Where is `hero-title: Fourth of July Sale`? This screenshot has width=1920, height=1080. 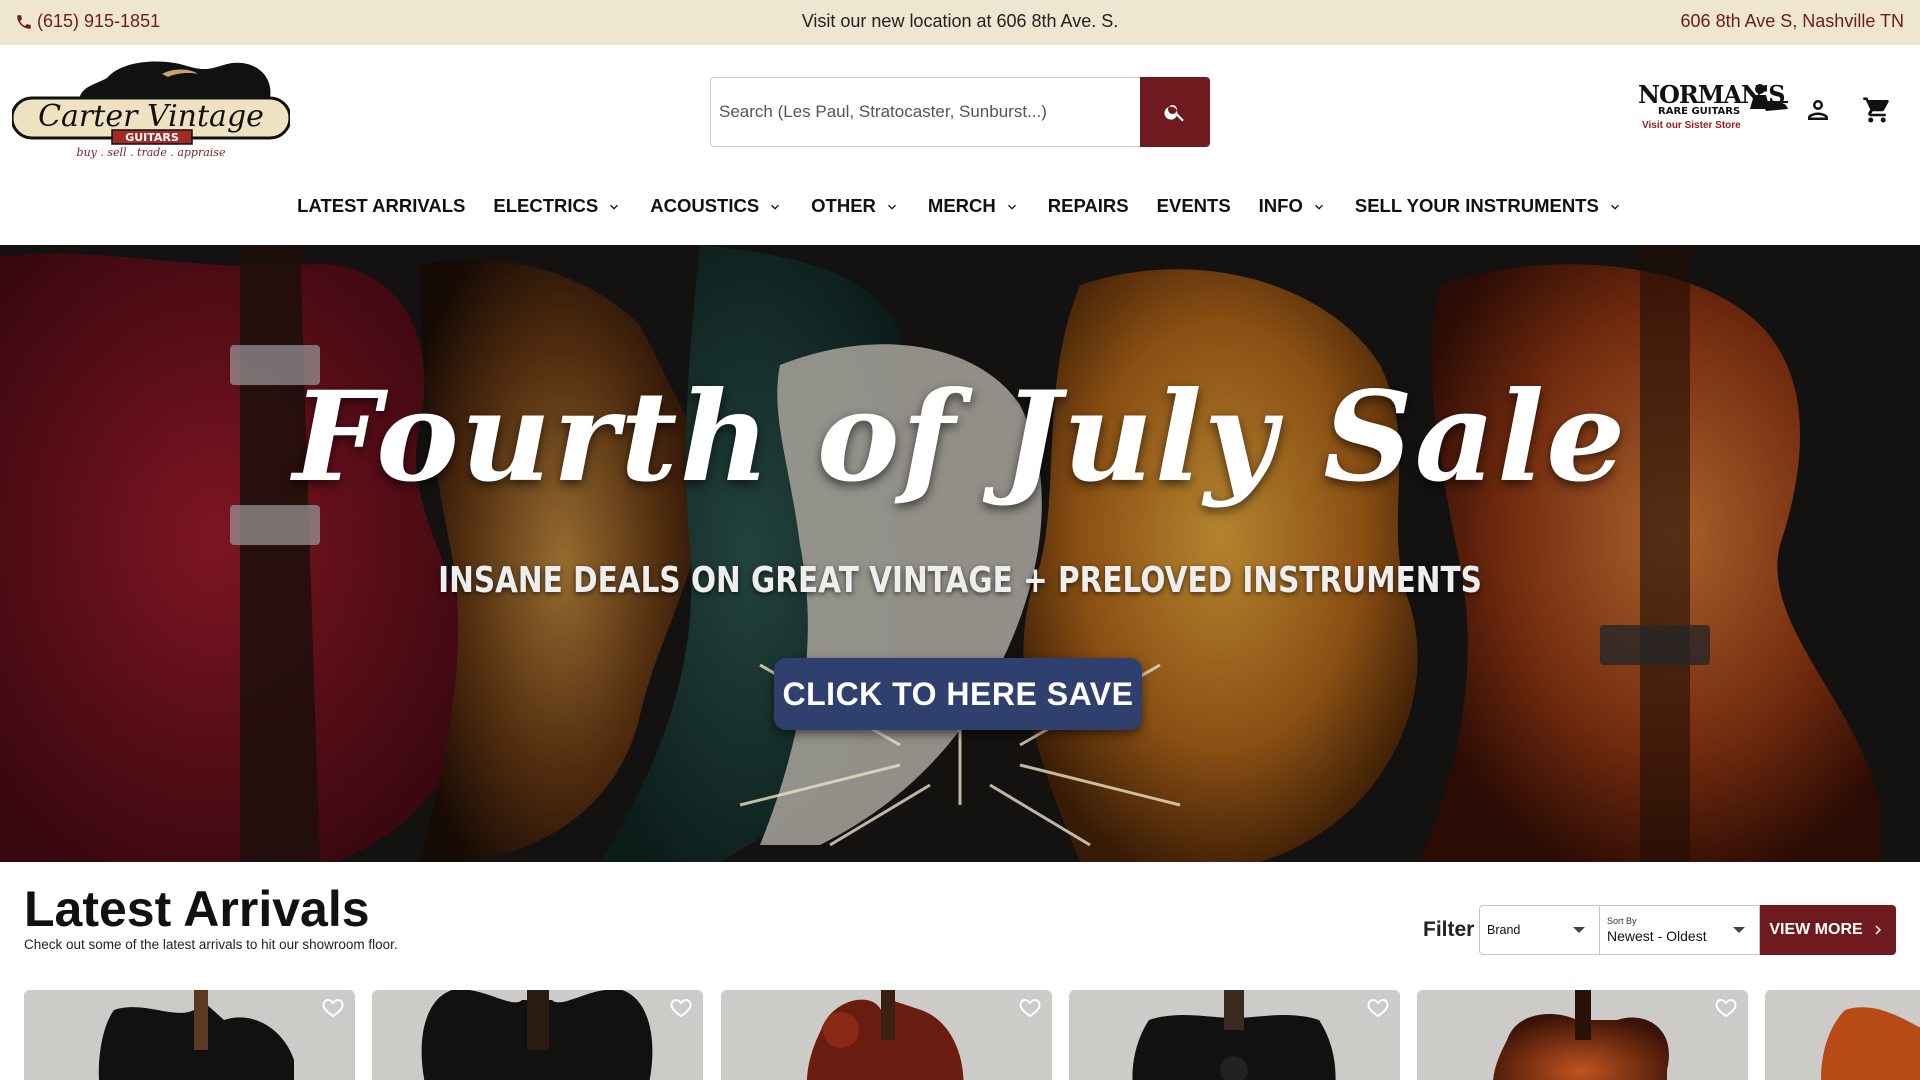
hero-title: Fourth of July Sale is located at coordinates (960, 437).